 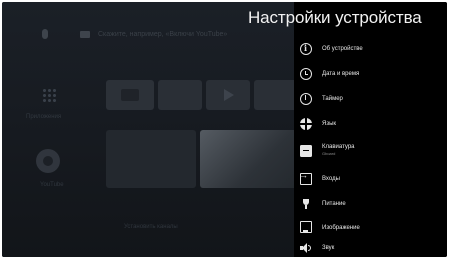 I want to click on search-hint: Скажите, например, «Включи YouTube», so click(x=163, y=34).